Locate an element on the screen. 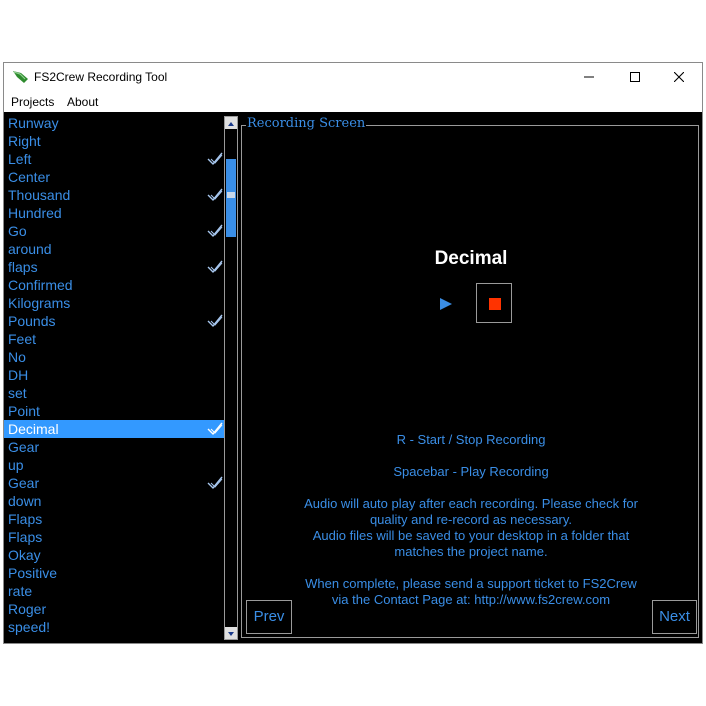 The width and height of the screenshot is (706, 706). close-icon is located at coordinates (679, 77).